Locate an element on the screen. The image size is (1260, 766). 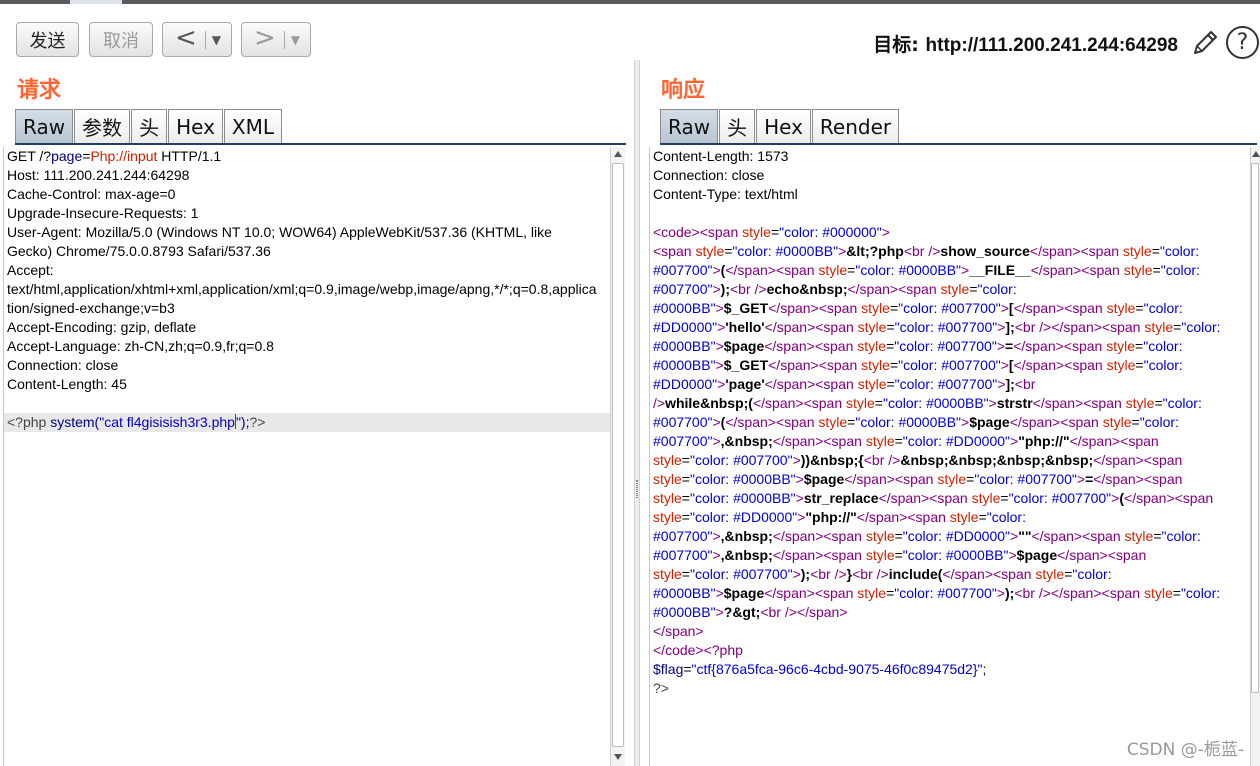
response-token: Content-Type: text/html is located at coordinates (725, 194).